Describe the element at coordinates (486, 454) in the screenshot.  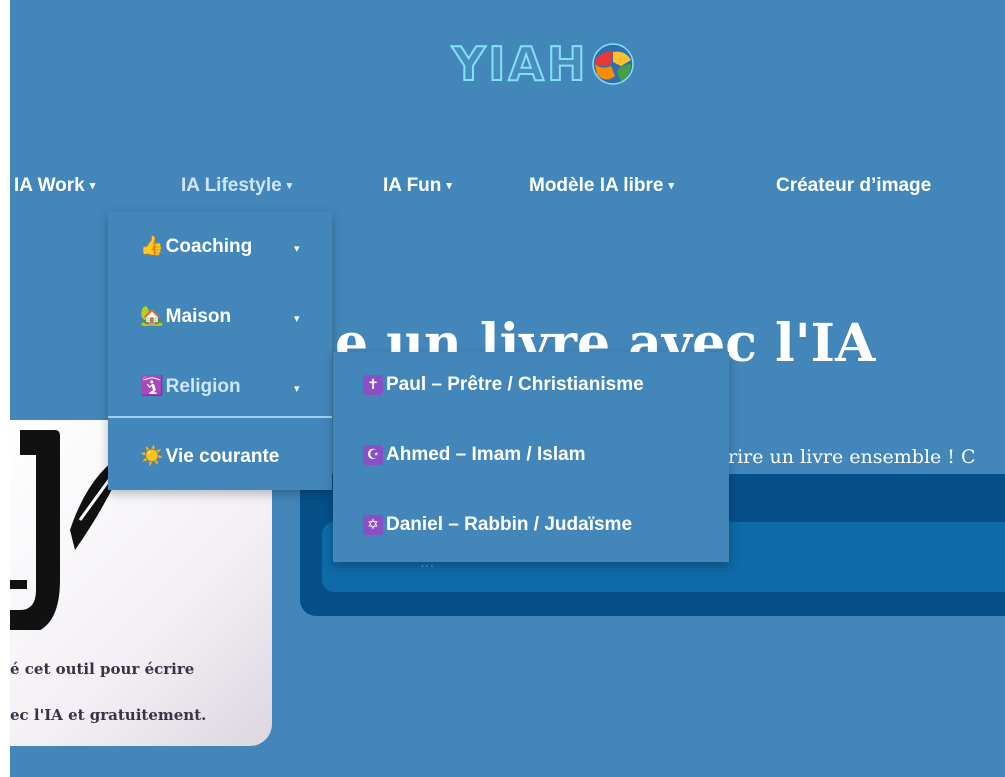
I see `submenu-label: Ahmed – Imam / Islam` at that location.